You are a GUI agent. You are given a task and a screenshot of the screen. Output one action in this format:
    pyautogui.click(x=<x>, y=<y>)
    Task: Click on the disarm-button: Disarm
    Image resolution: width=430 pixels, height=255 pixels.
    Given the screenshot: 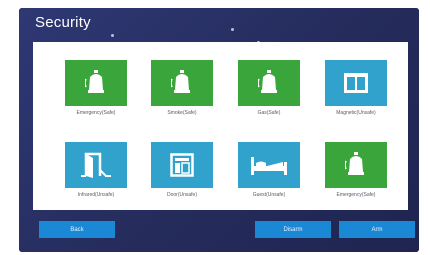 What is the action you would take?
    pyautogui.click(x=293, y=229)
    